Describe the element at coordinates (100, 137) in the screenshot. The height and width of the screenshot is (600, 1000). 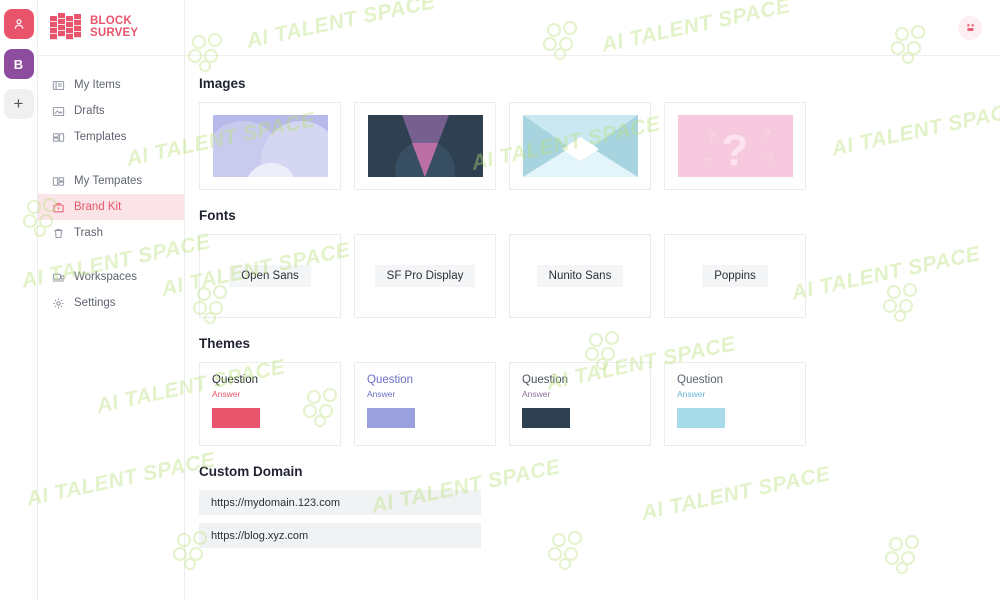
I see `sidebar-item-label: Templates` at that location.